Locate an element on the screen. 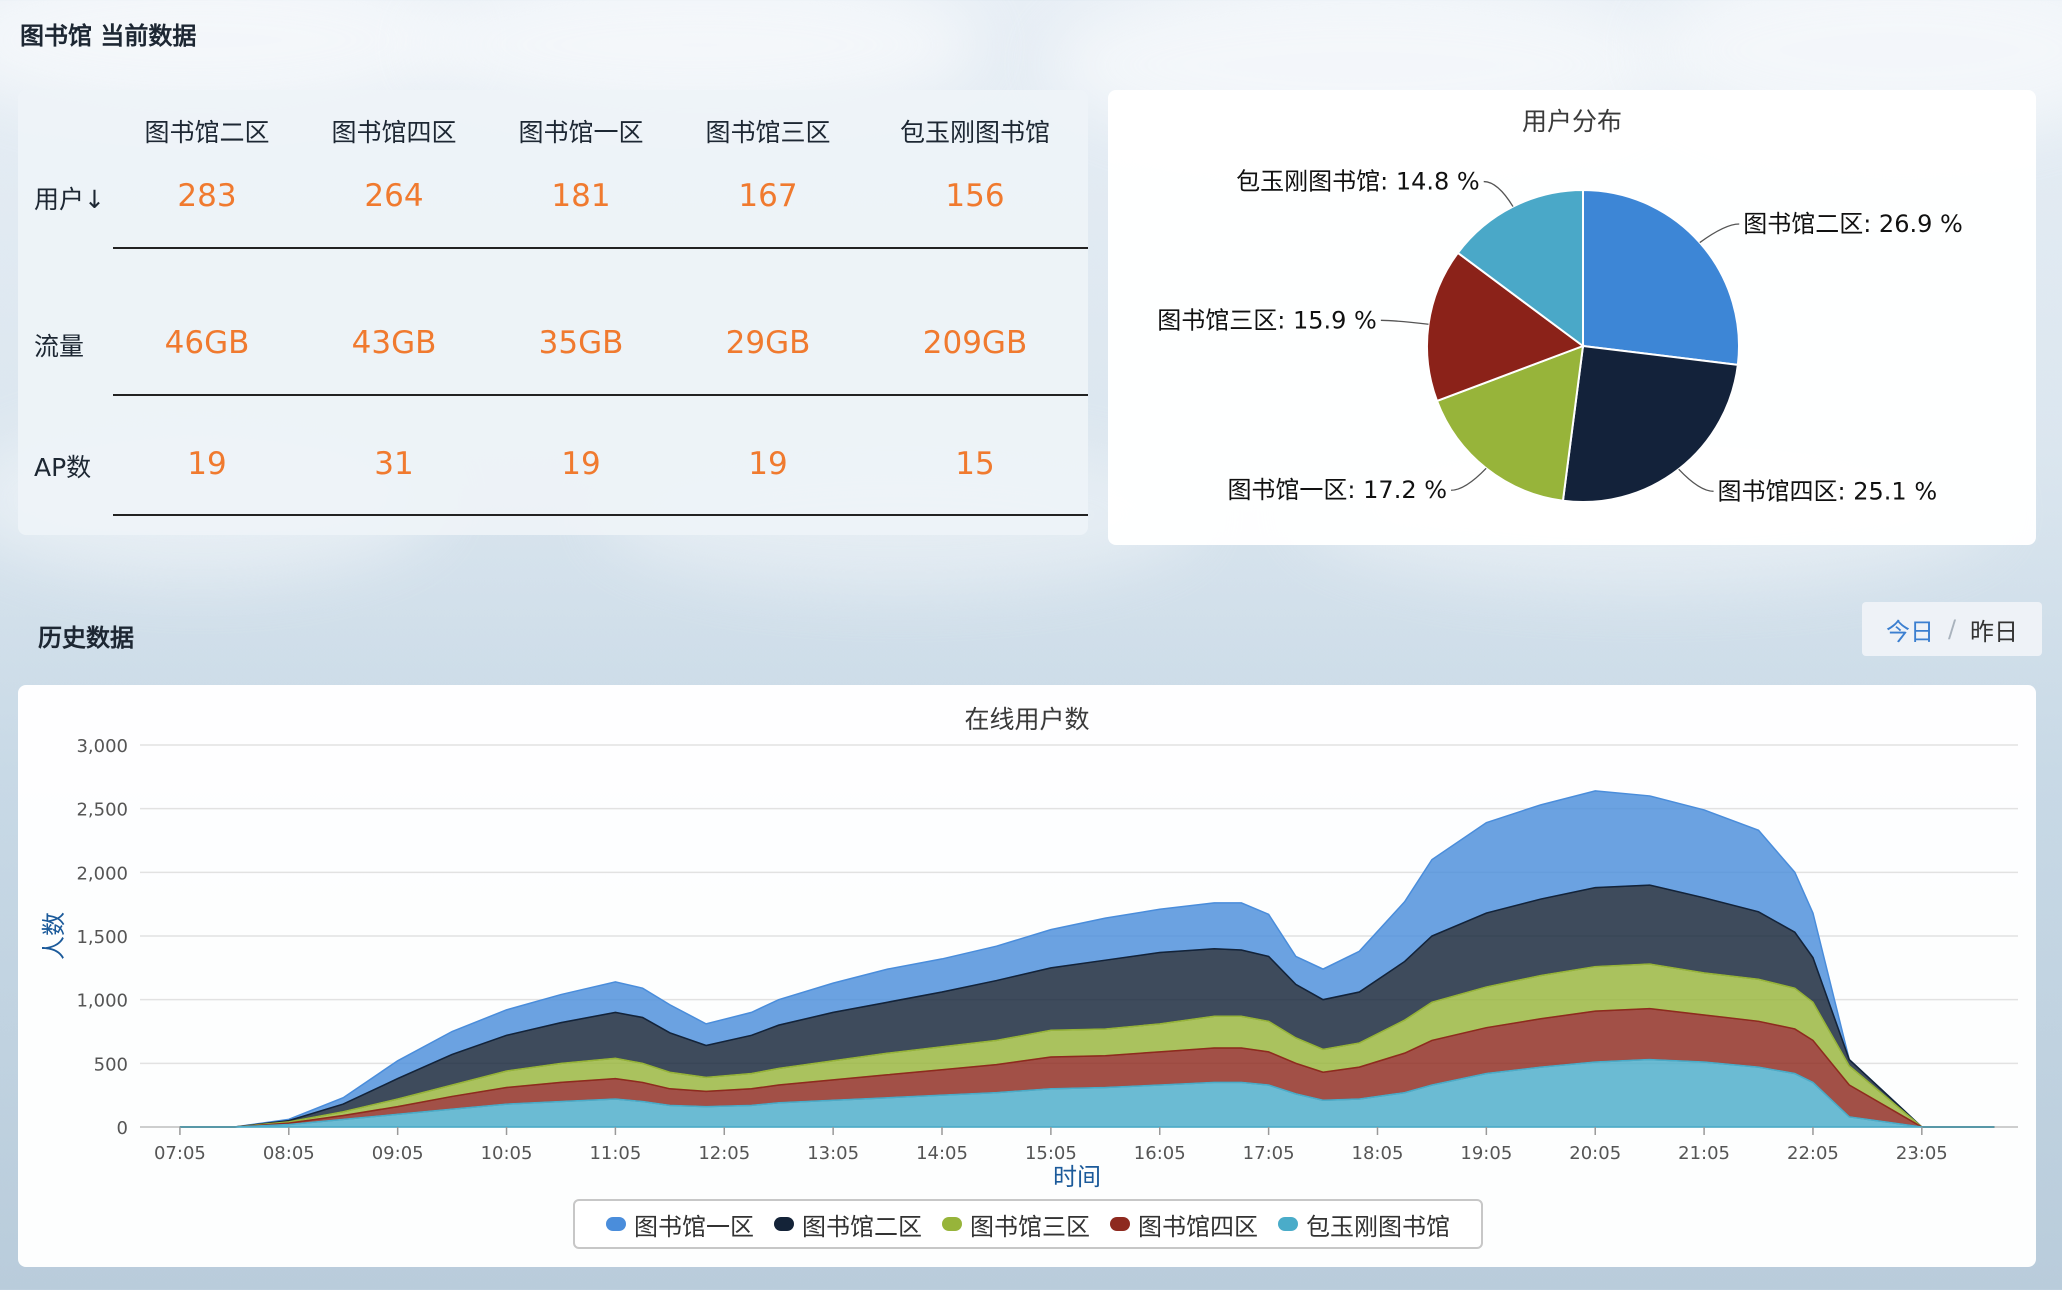 This screenshot has height=1290, width=2062. x-tick-label: 14:05 is located at coordinates (942, 1153).